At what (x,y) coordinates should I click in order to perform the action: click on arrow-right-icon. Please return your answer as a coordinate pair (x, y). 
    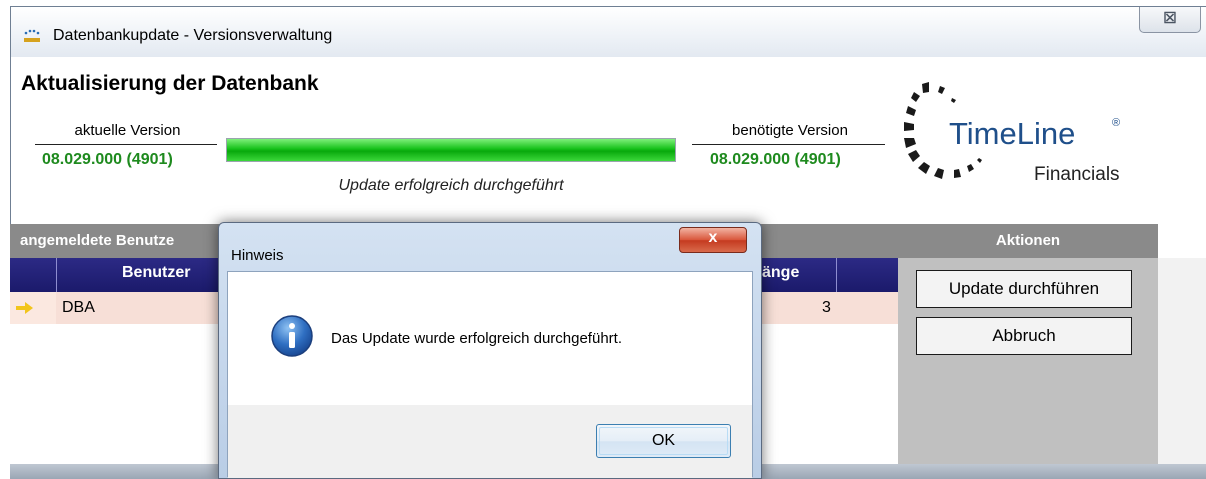
    Looking at the image, I should click on (24, 308).